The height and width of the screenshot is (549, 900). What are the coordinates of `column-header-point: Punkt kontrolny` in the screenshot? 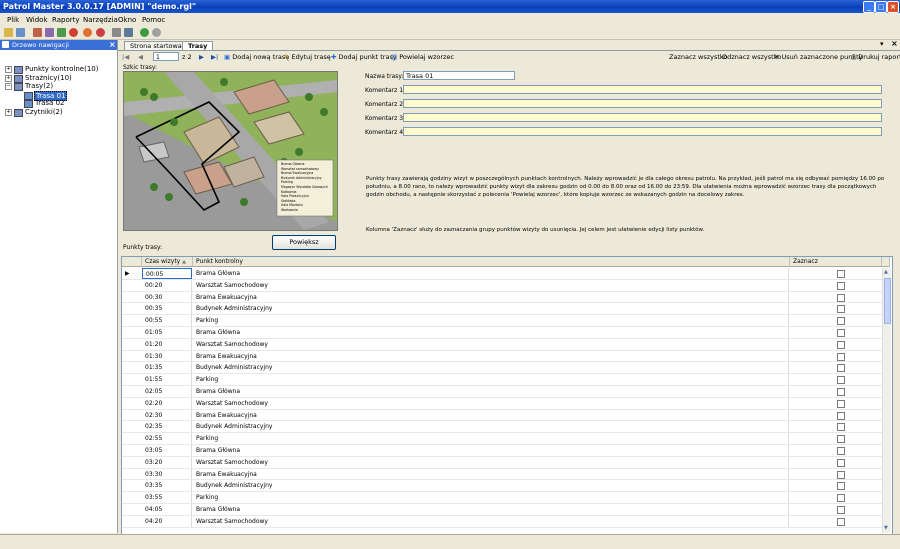 It's located at (491, 262).